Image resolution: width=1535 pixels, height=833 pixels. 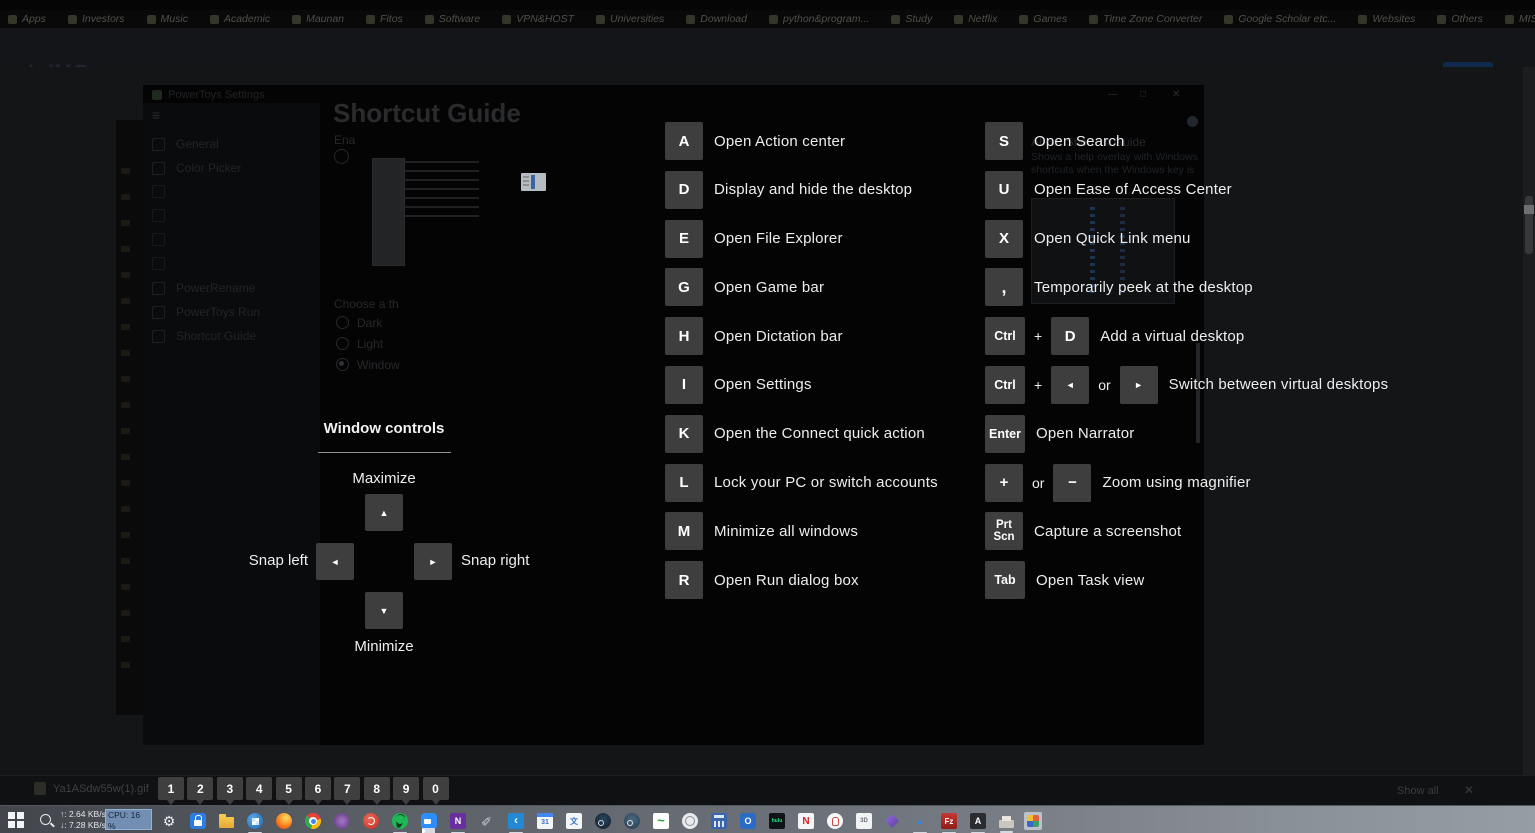 What do you see at coordinates (975, 19) in the screenshot?
I see `bookmark-item: Netflix` at bounding box center [975, 19].